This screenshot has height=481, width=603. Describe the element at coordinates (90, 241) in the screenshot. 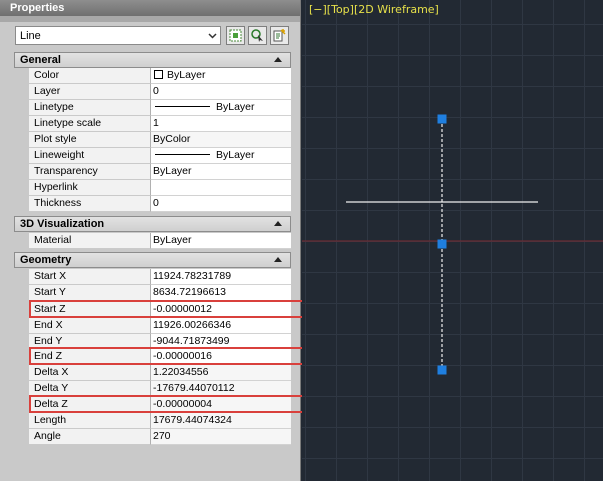

I see `prop-name: Material` at that location.